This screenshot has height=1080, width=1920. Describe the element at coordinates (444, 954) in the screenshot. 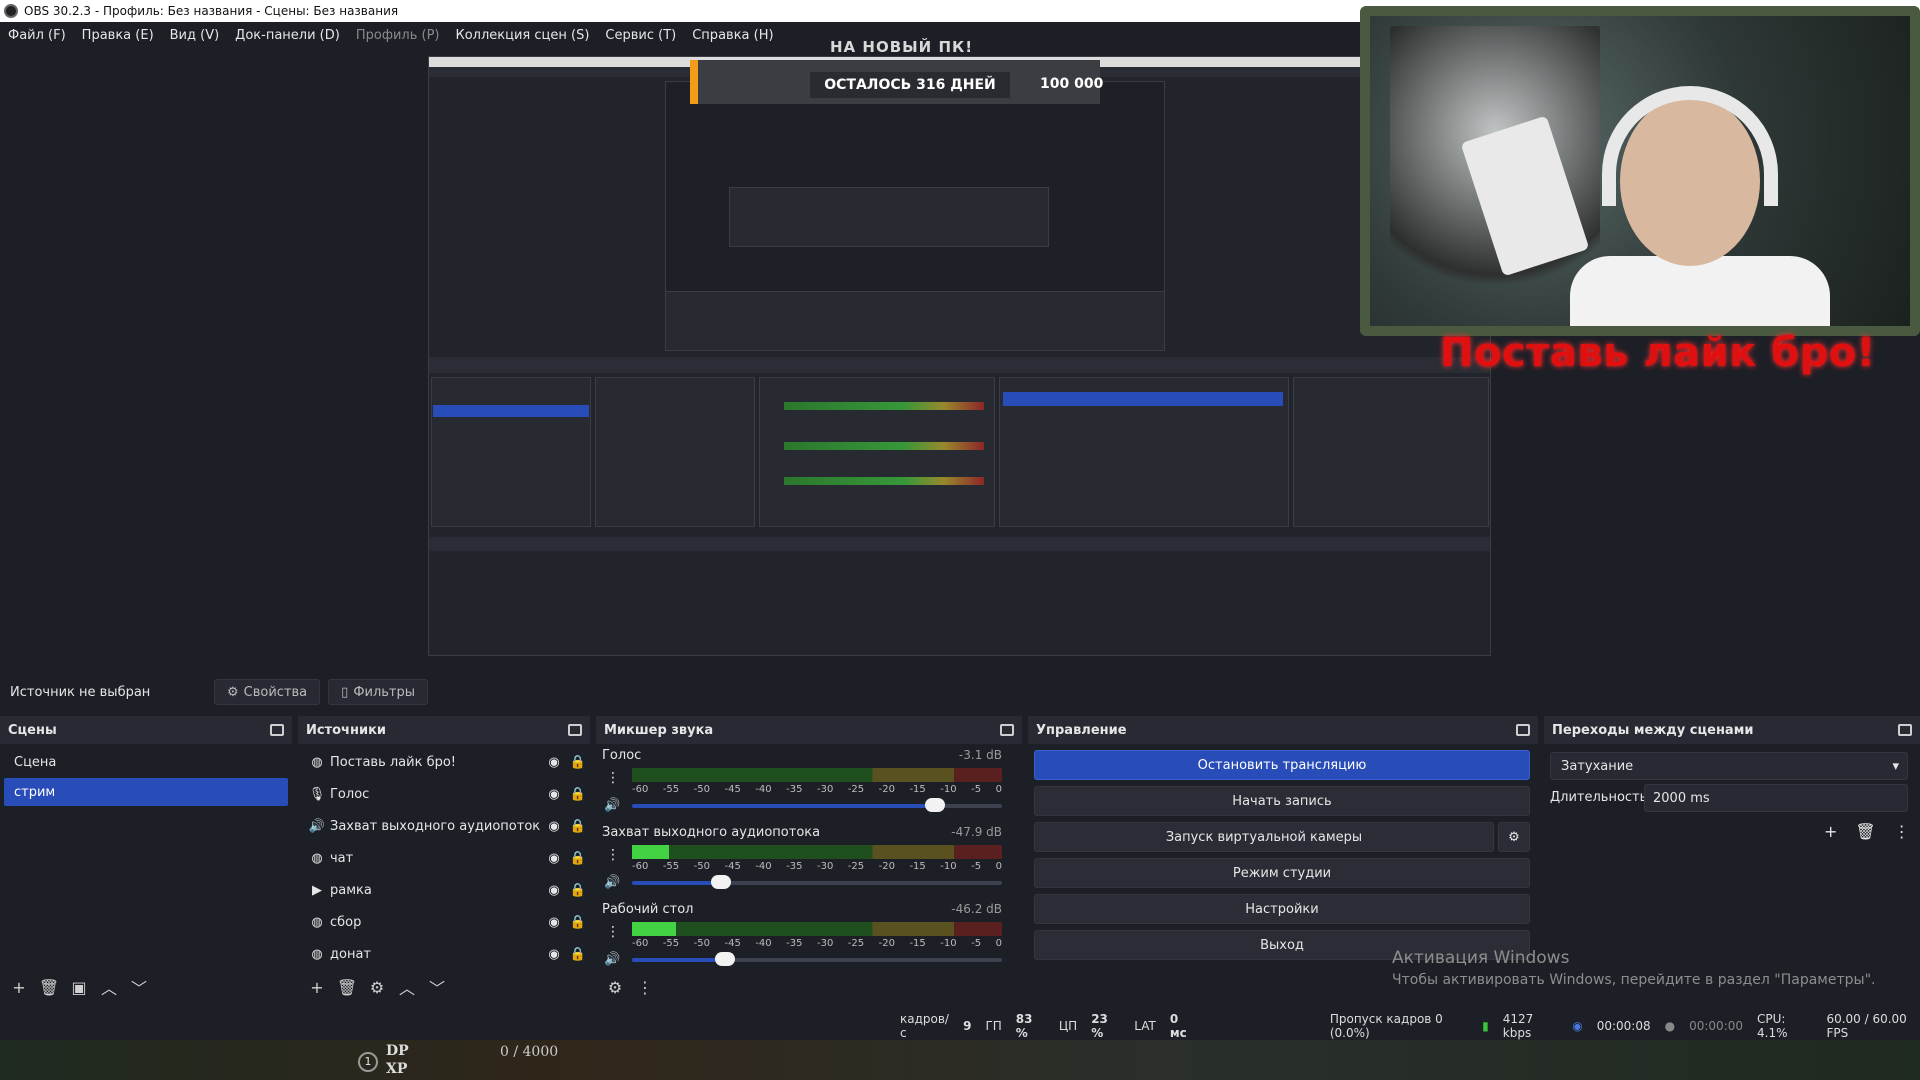

I see `source-row: ◍ донат ◉ 🔒` at that location.